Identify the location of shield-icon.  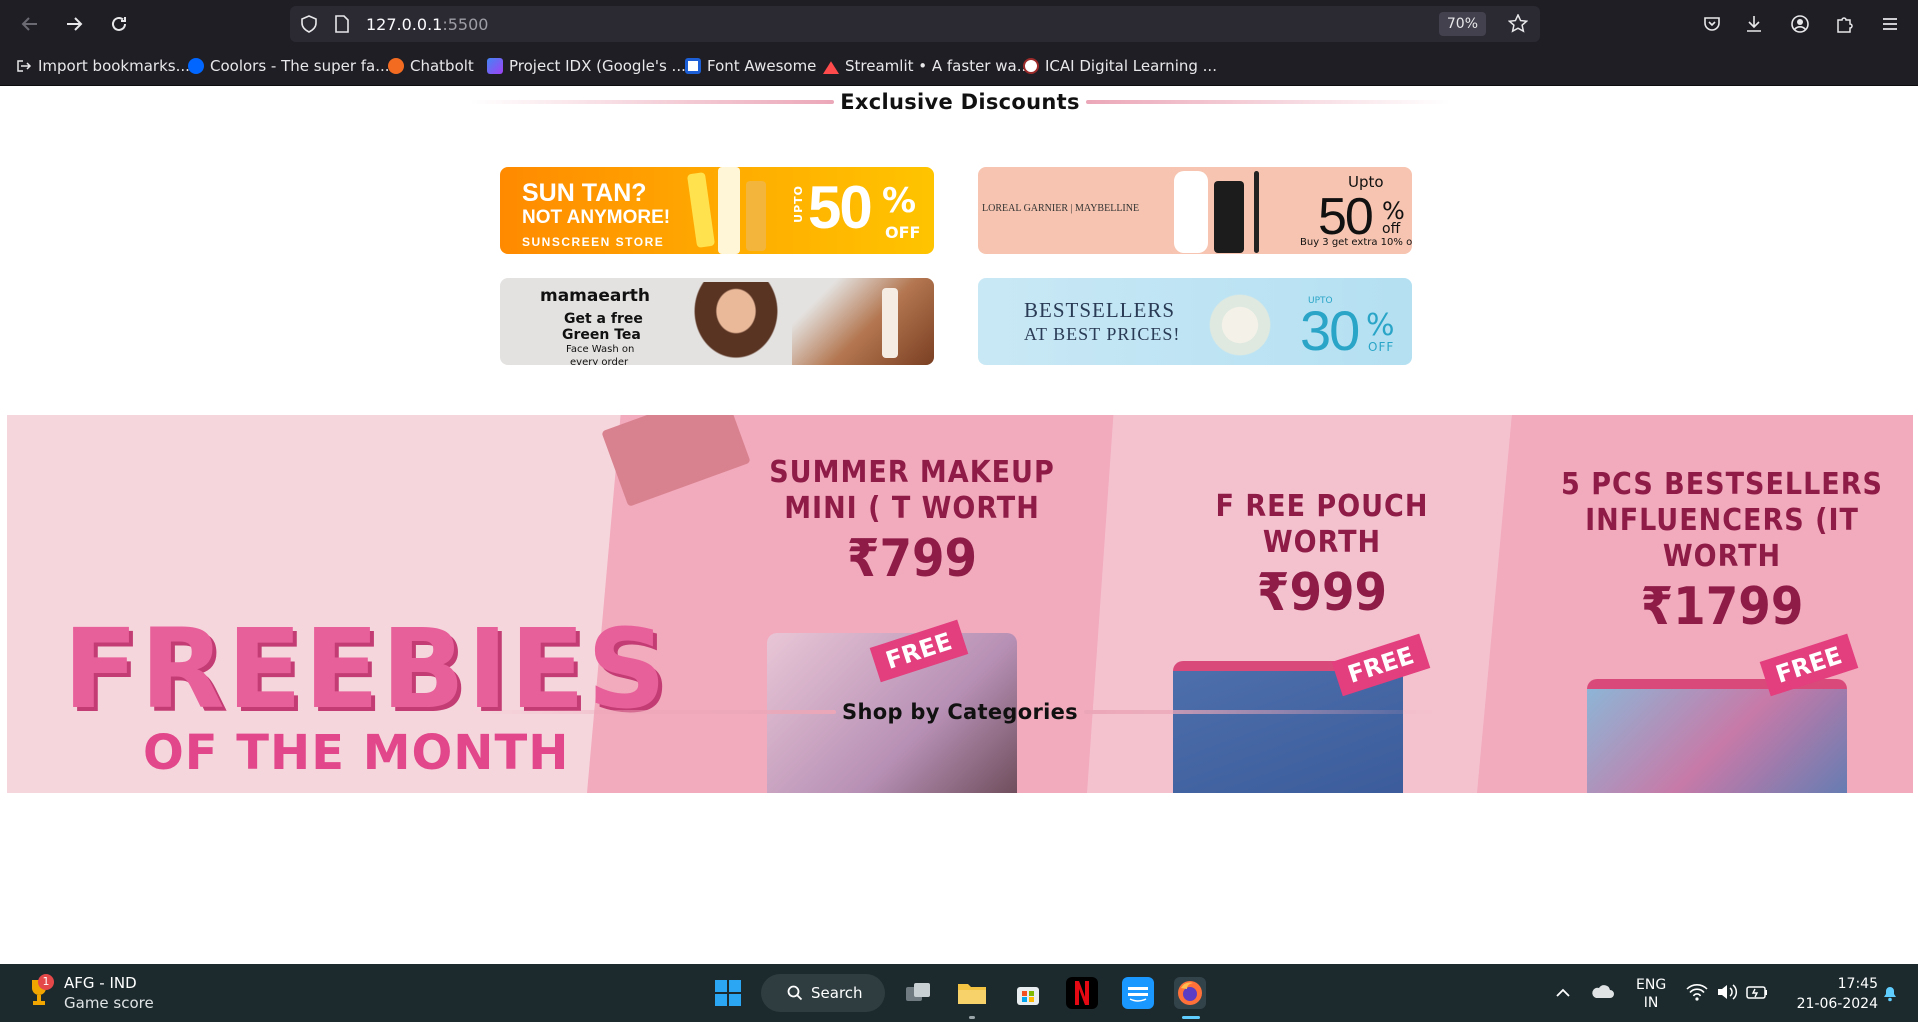
(309, 24).